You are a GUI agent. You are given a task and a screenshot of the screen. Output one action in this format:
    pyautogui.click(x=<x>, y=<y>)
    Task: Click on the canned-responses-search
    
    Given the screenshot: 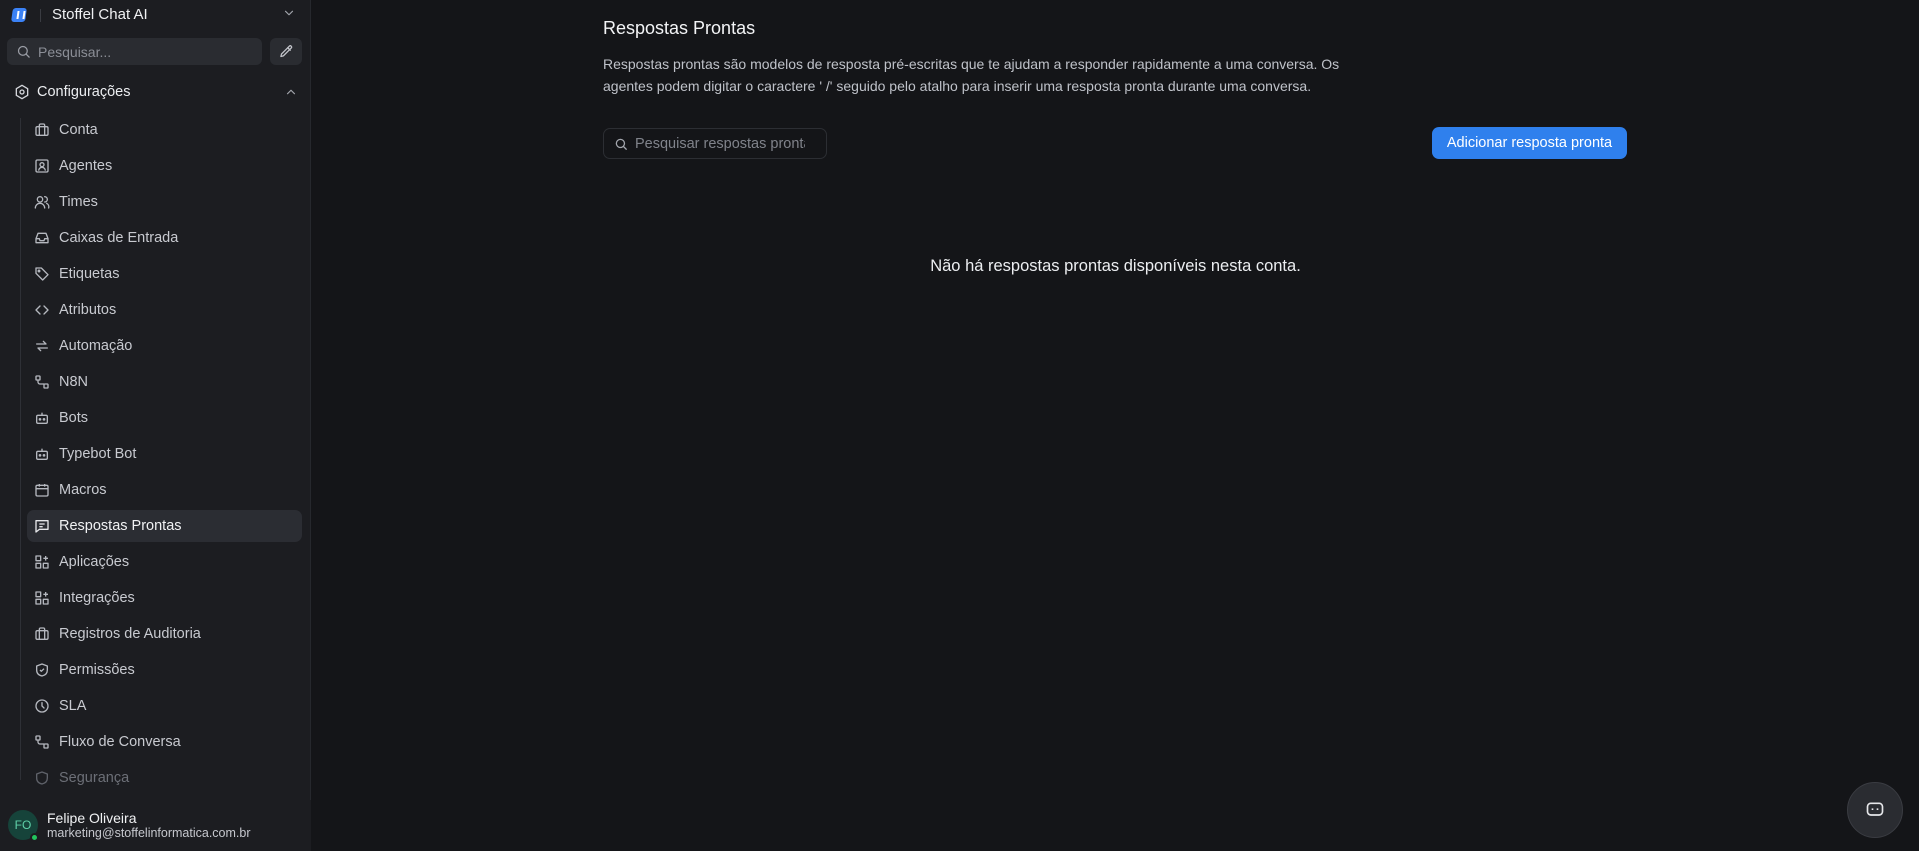 What is the action you would take?
    pyautogui.click(x=715, y=143)
    